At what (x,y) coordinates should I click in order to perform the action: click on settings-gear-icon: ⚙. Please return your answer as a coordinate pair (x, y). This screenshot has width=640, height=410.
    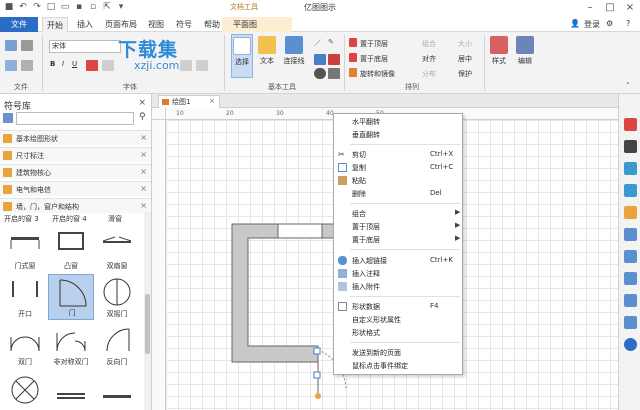
    Looking at the image, I should click on (609, 23).